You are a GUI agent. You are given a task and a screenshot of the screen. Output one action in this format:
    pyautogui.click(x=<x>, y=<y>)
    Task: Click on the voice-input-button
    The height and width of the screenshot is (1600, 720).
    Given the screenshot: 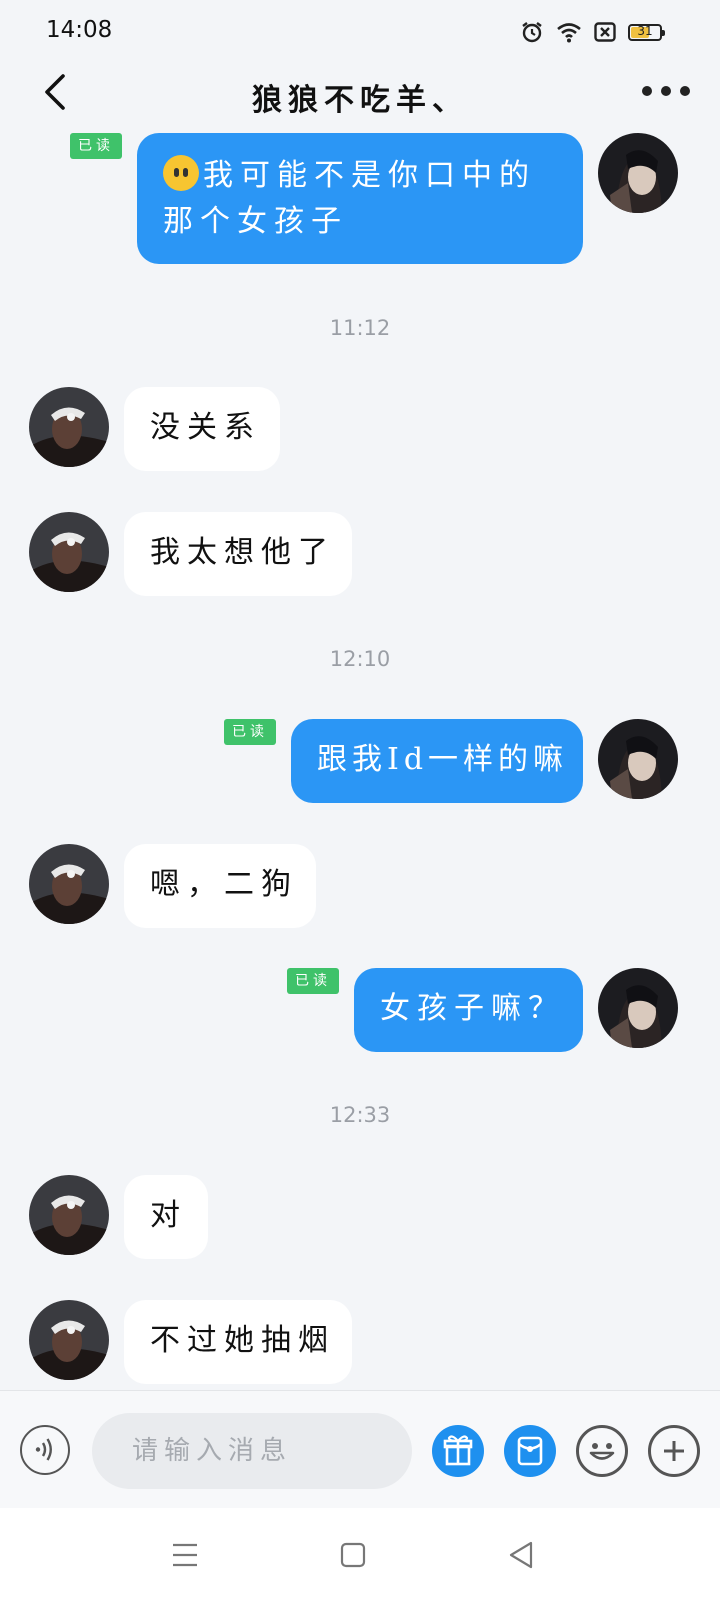 What is the action you would take?
    pyautogui.click(x=45, y=1450)
    